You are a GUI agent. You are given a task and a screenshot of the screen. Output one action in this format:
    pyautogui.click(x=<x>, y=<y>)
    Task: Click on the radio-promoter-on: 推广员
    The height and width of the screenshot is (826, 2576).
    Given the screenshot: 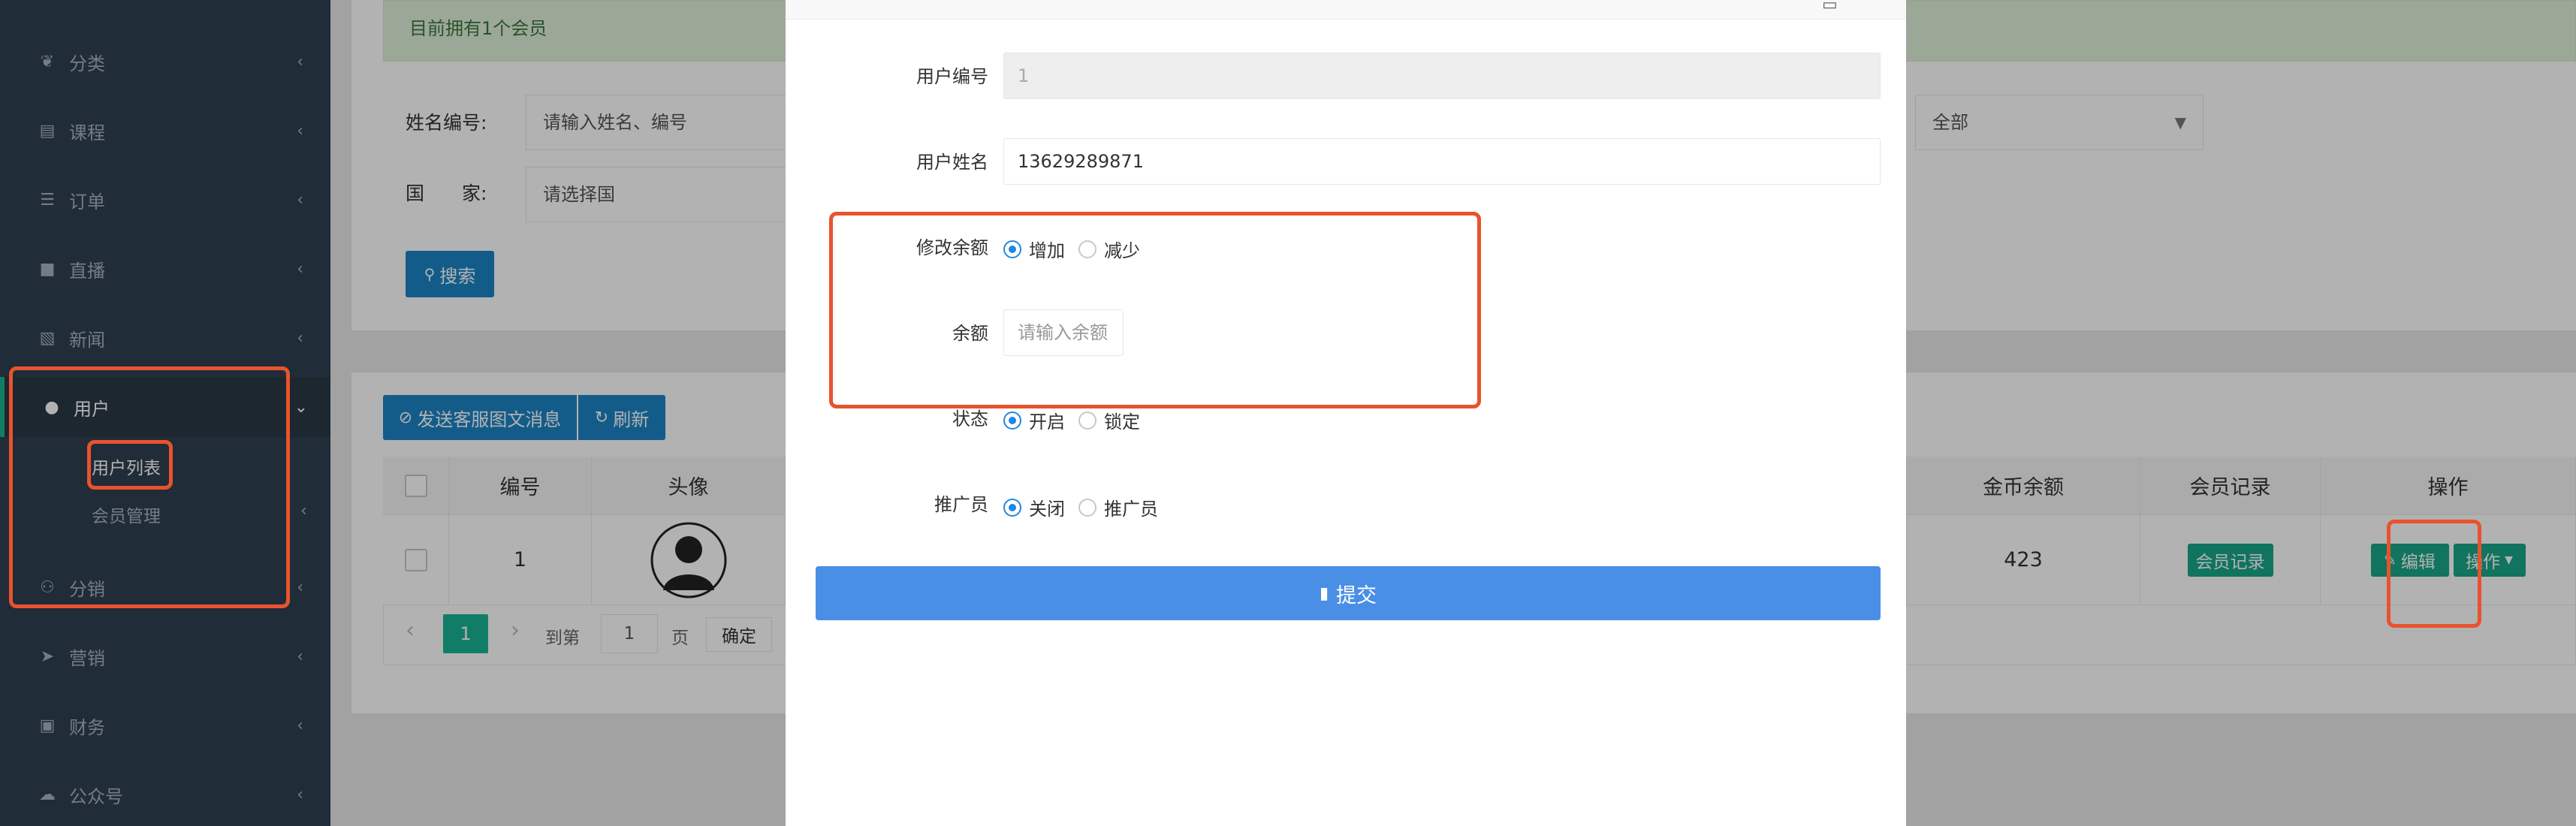 What is the action you would take?
    pyautogui.click(x=1118, y=507)
    